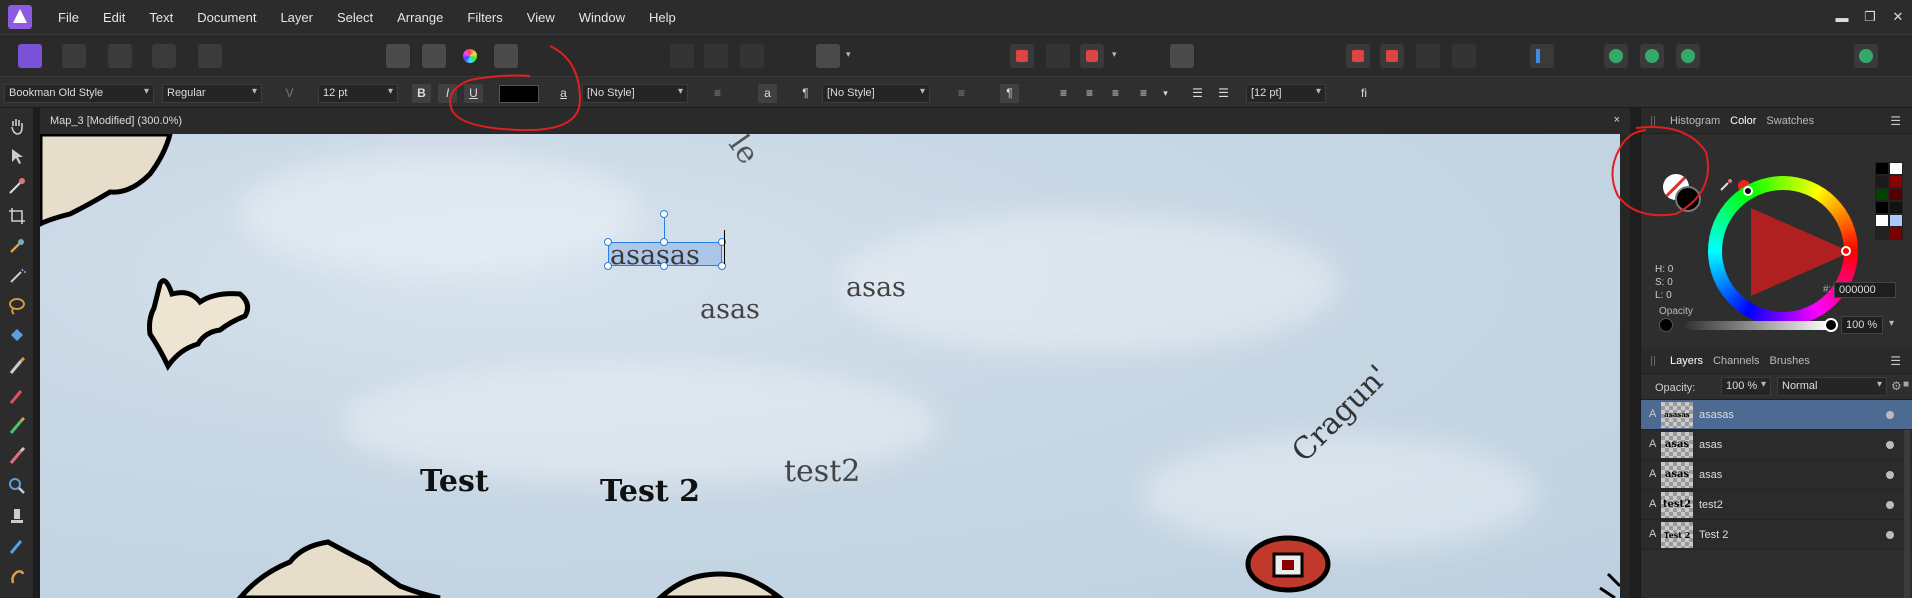  What do you see at coordinates (30, 56) in the screenshot?
I see `photo-persona-icon` at bounding box center [30, 56].